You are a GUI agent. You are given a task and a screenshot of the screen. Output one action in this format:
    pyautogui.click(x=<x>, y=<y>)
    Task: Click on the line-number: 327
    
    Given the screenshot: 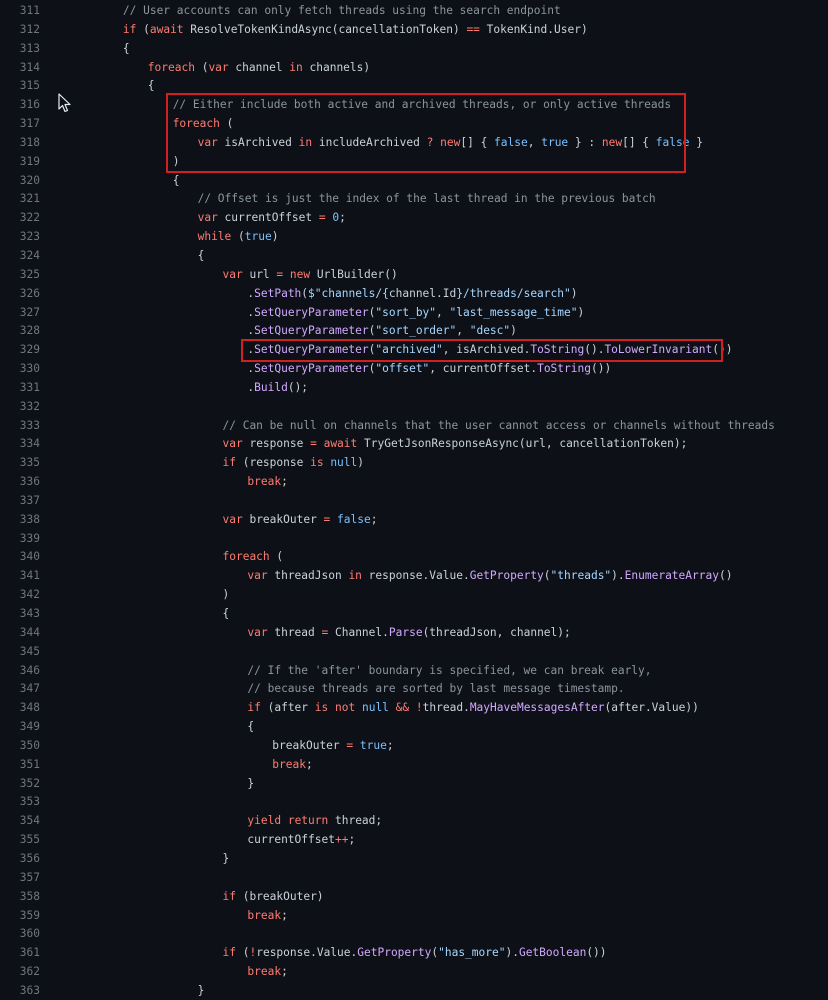 What is the action you would take?
    pyautogui.click(x=29, y=312)
    